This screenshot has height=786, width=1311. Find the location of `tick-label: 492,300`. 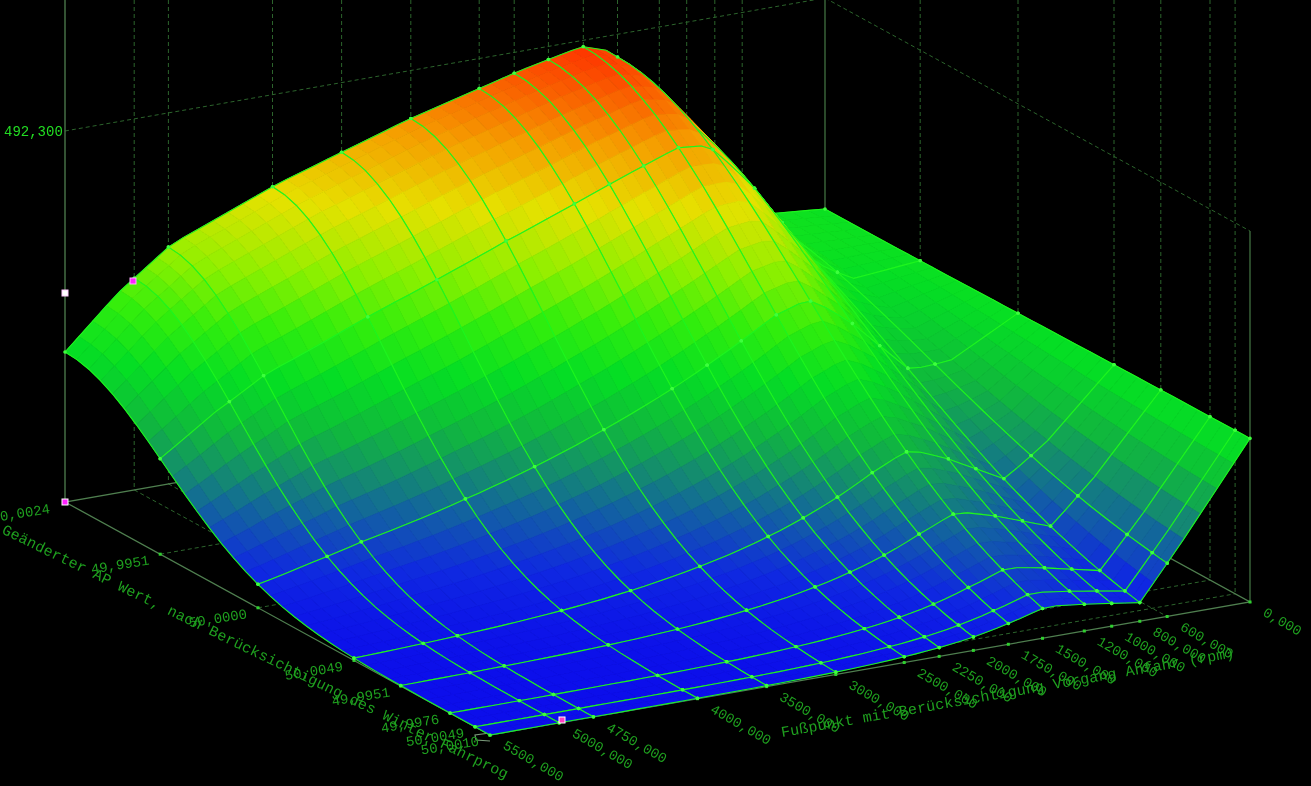

tick-label: 492,300 is located at coordinates (33, 132).